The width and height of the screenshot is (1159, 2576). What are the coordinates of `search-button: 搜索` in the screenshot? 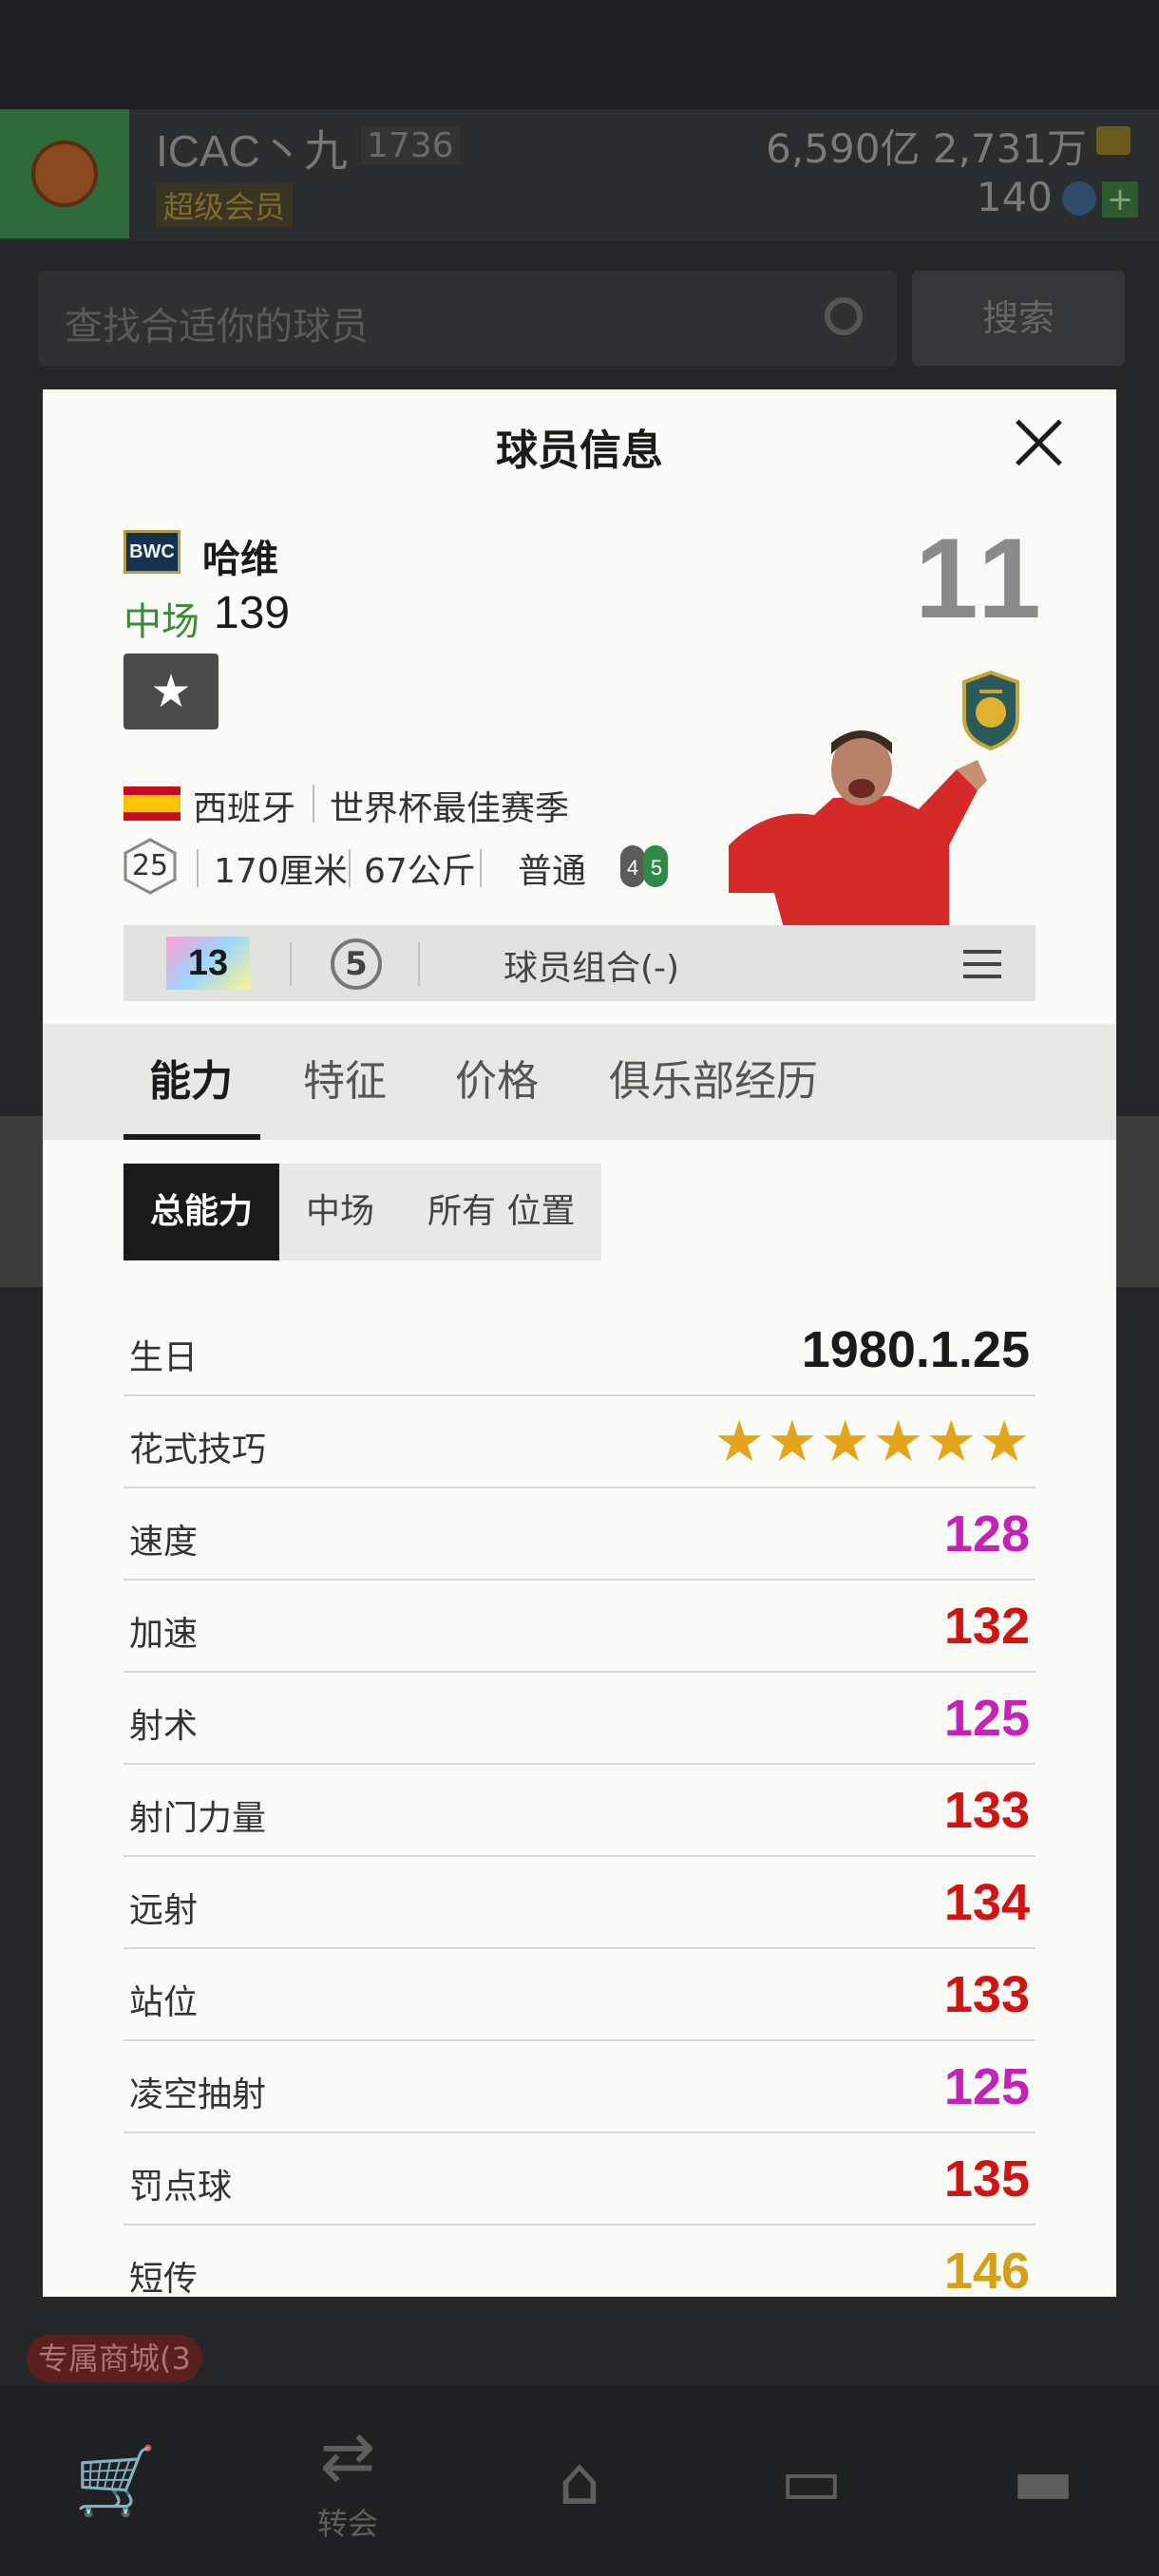 It's located at (1018, 318).